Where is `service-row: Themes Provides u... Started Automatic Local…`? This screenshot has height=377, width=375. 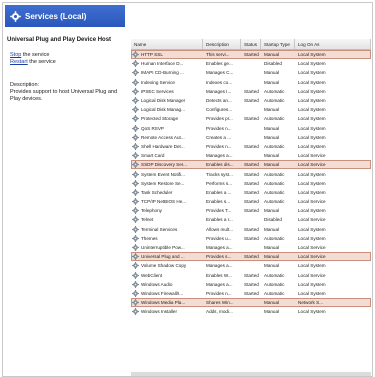 service-row: Themes Provides u... Started Automatic Local… is located at coordinates (251, 238).